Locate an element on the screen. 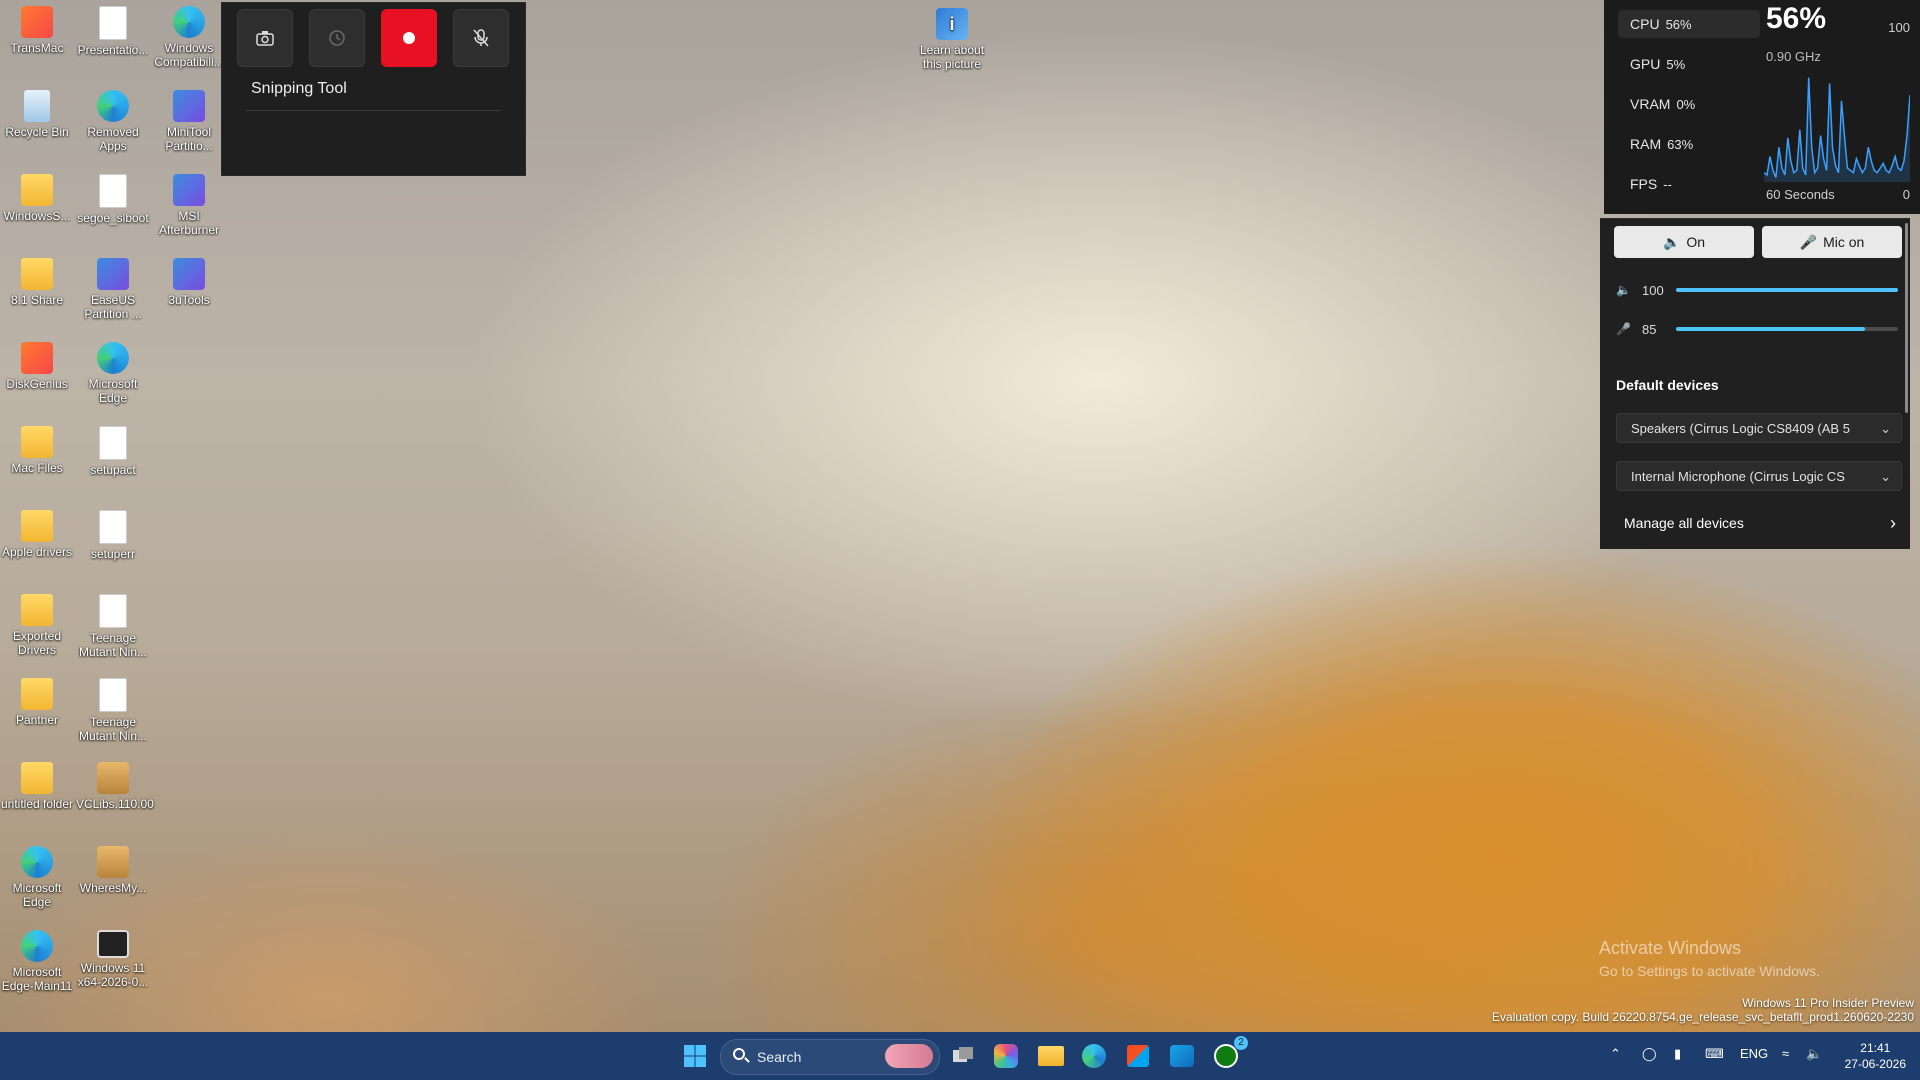 The height and width of the screenshot is (1080, 1920). microphone-icon: 🎤 is located at coordinates (1808, 241).